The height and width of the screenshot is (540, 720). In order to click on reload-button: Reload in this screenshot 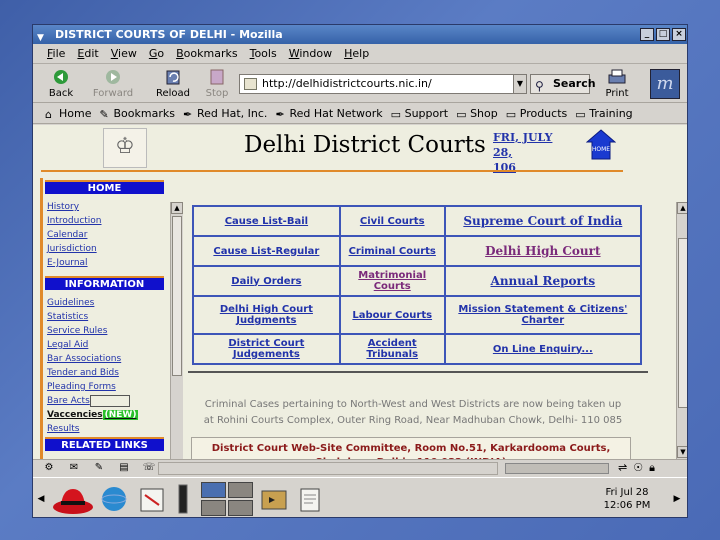, I will do `click(173, 85)`.